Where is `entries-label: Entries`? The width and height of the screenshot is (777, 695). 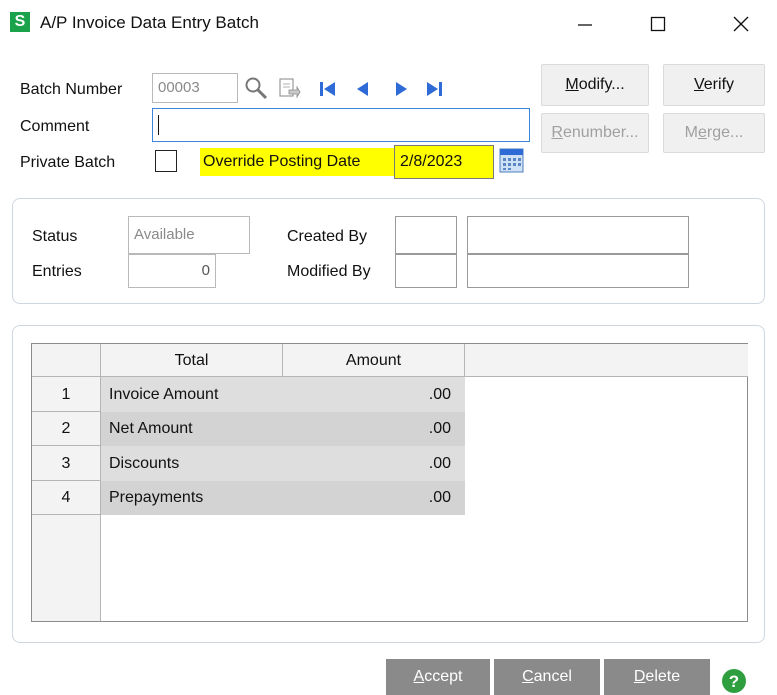 entries-label: Entries is located at coordinates (57, 271).